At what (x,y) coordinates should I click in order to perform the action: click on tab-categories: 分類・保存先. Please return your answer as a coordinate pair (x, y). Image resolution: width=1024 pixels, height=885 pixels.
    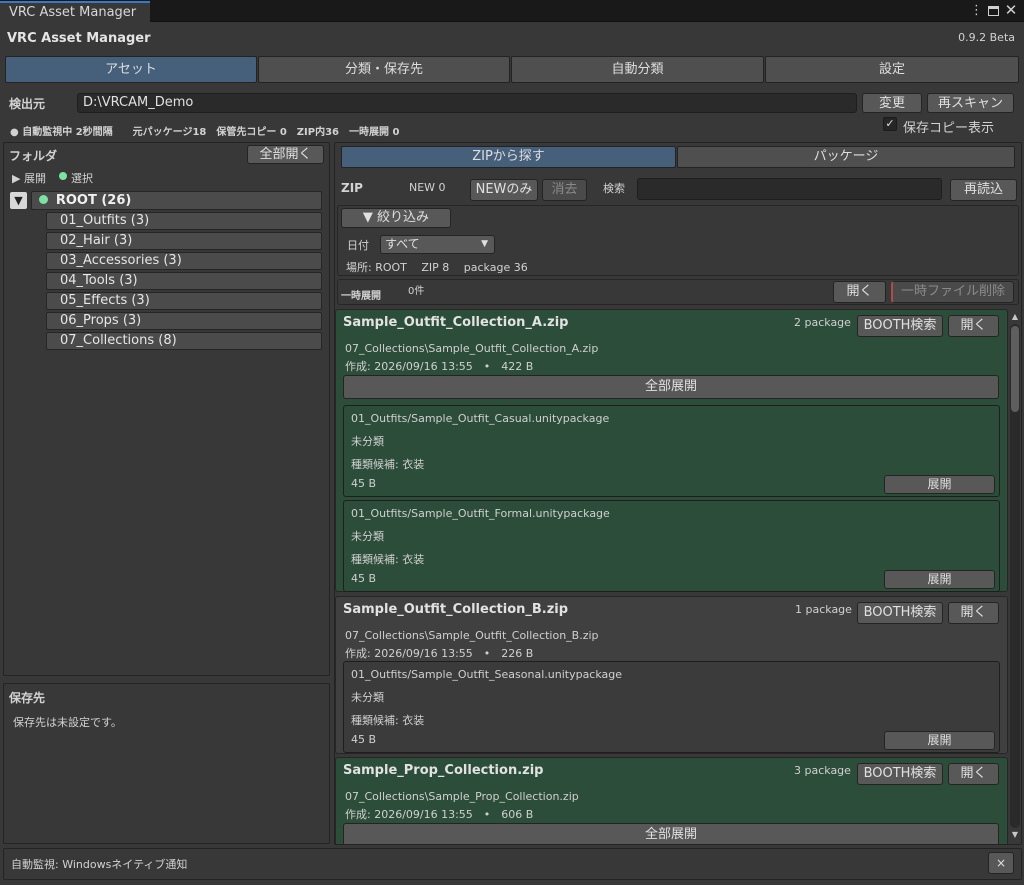
    Looking at the image, I should click on (384, 69).